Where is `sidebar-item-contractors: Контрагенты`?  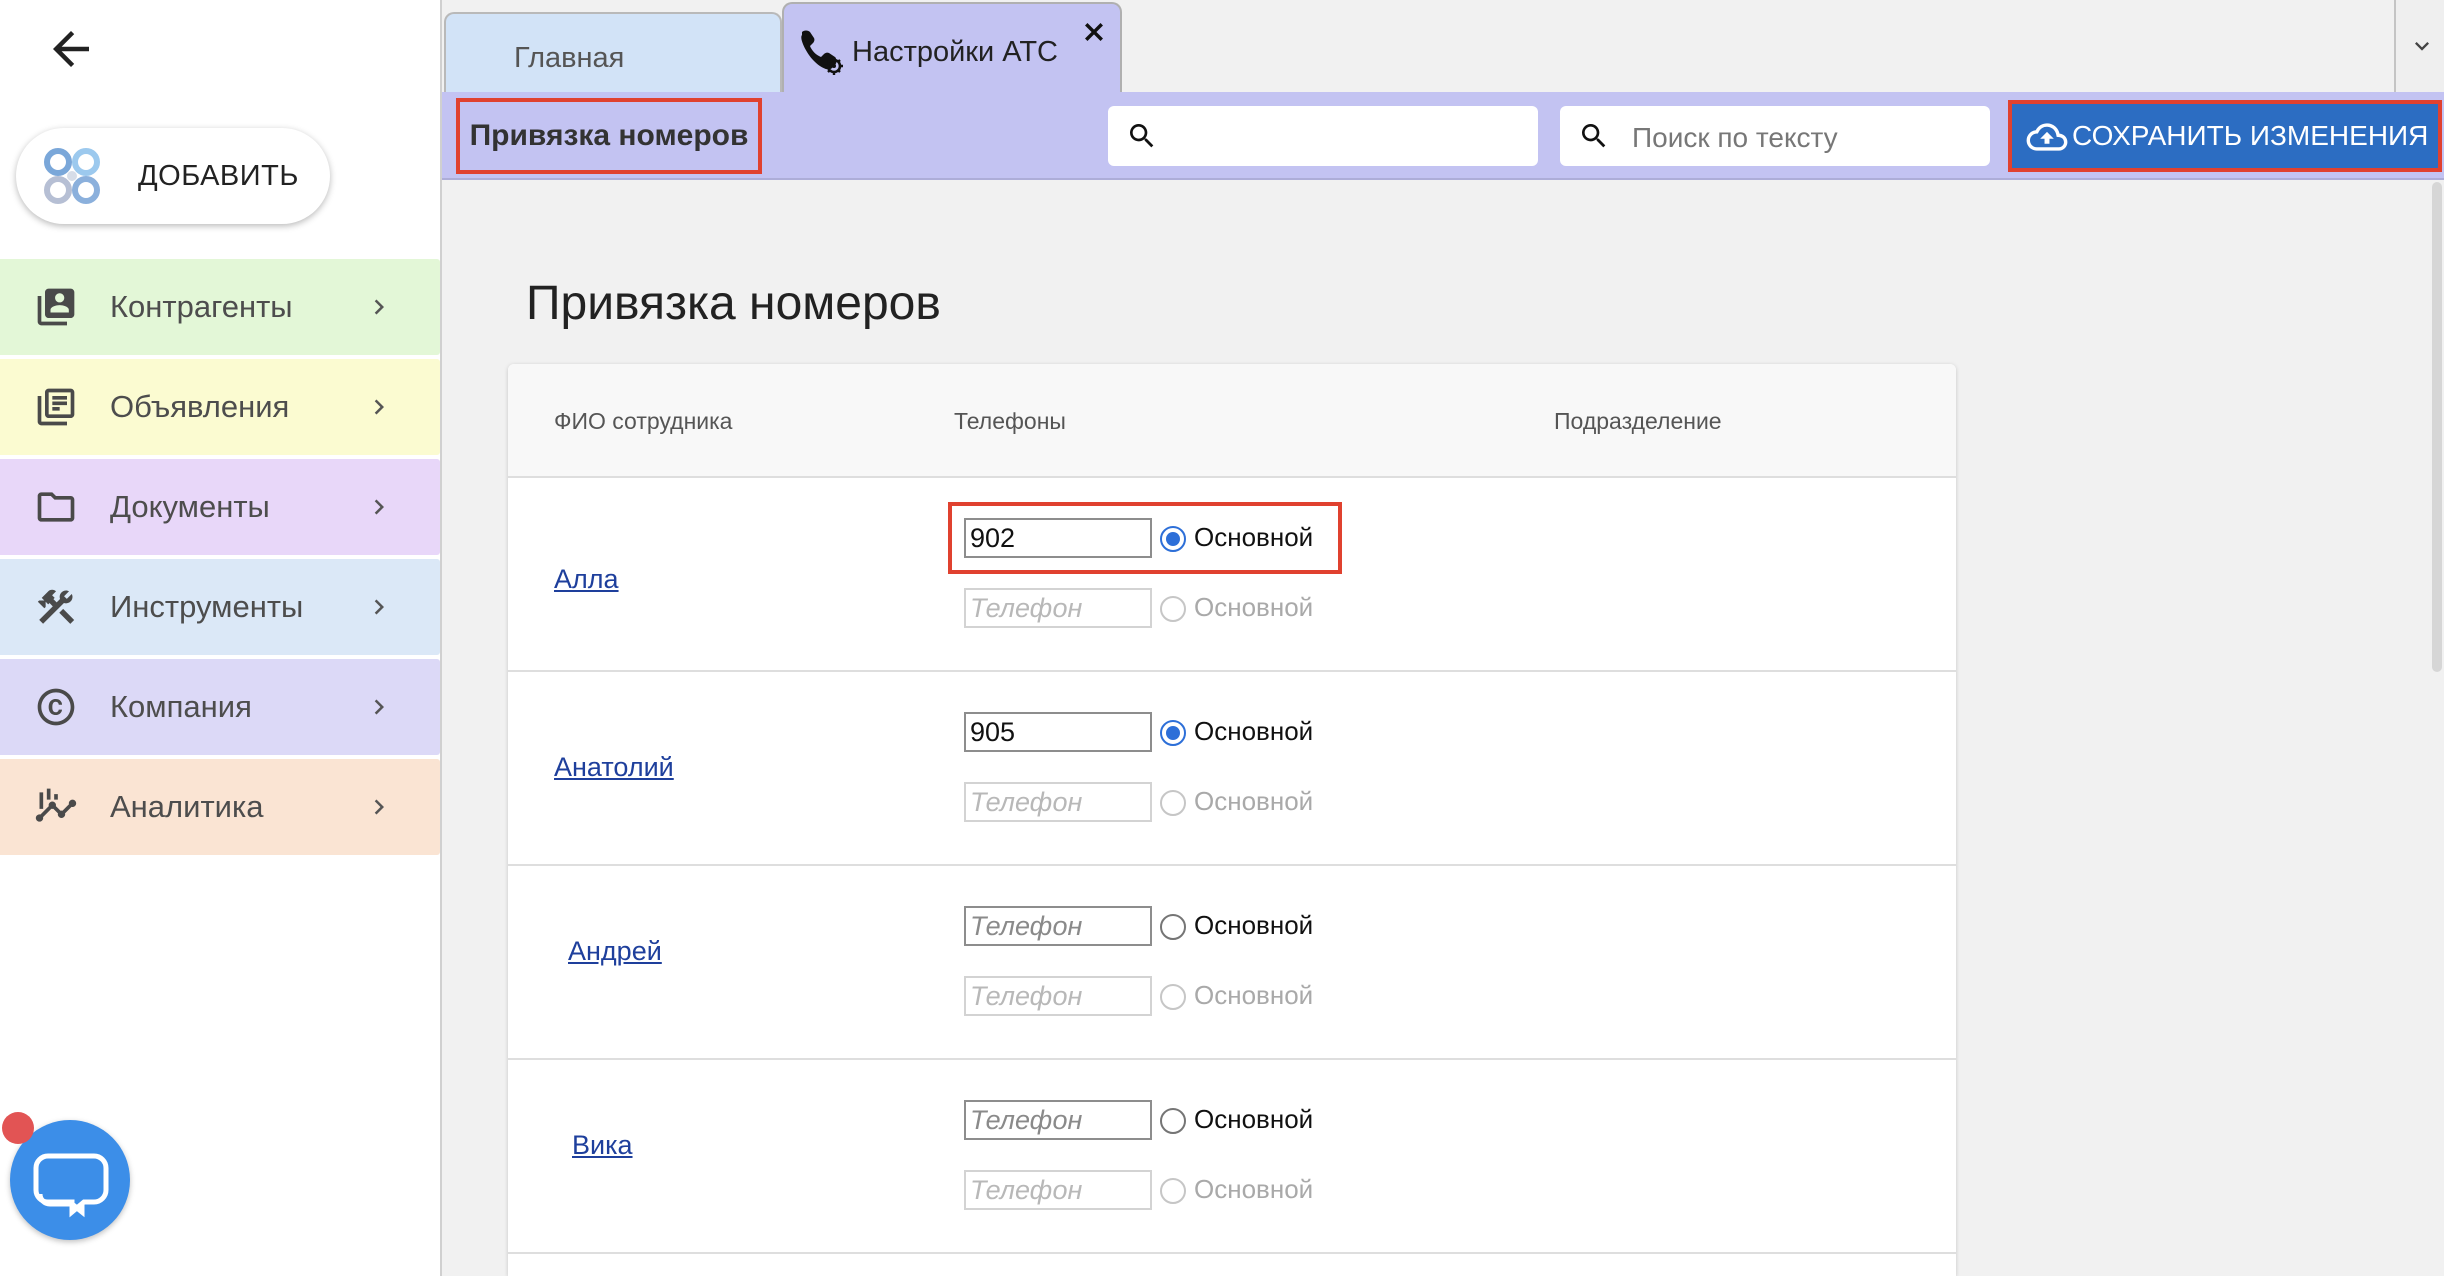
sidebar-item-contractors: Контрагенты is located at coordinates (220, 307).